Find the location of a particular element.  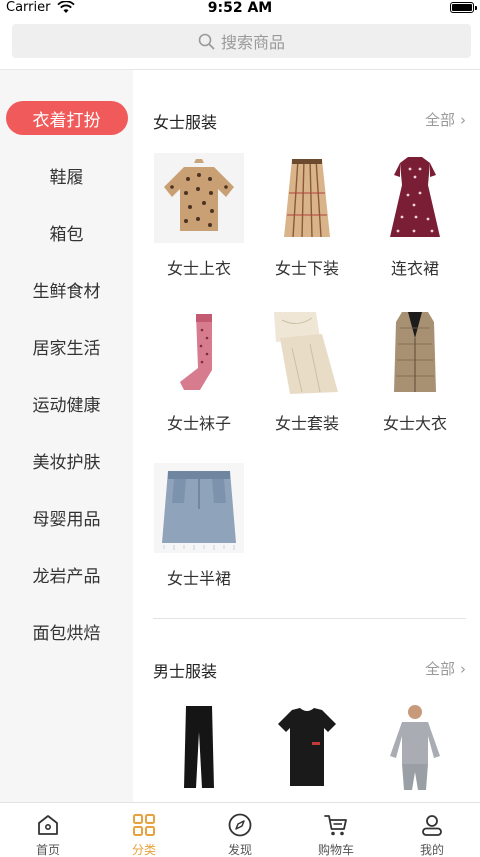

sidebar-item-baby: 母婴用品 is located at coordinates (66, 517).